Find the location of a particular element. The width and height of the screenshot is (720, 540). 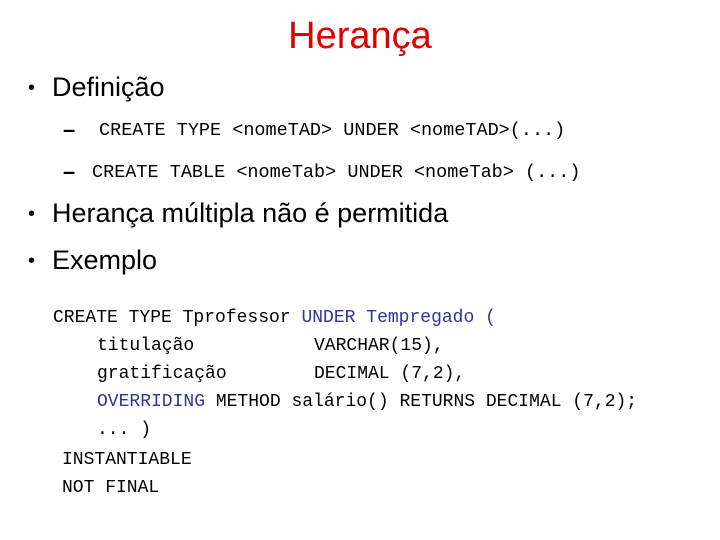

code-line-instantiable: INSTANTIABLE is located at coordinates (127, 460).